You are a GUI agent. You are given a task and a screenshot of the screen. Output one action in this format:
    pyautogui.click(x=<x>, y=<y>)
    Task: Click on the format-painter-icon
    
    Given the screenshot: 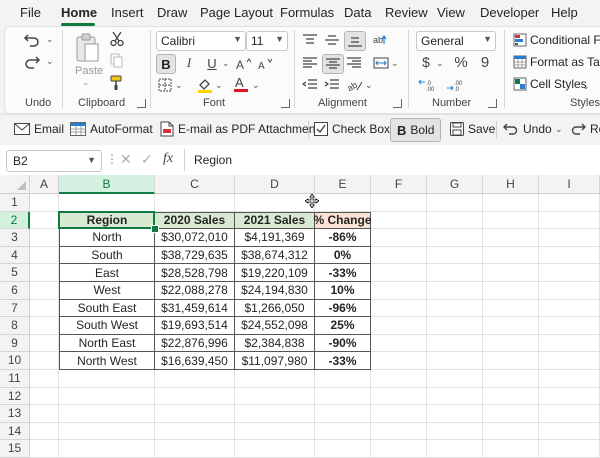 What is the action you would take?
    pyautogui.click(x=117, y=83)
    